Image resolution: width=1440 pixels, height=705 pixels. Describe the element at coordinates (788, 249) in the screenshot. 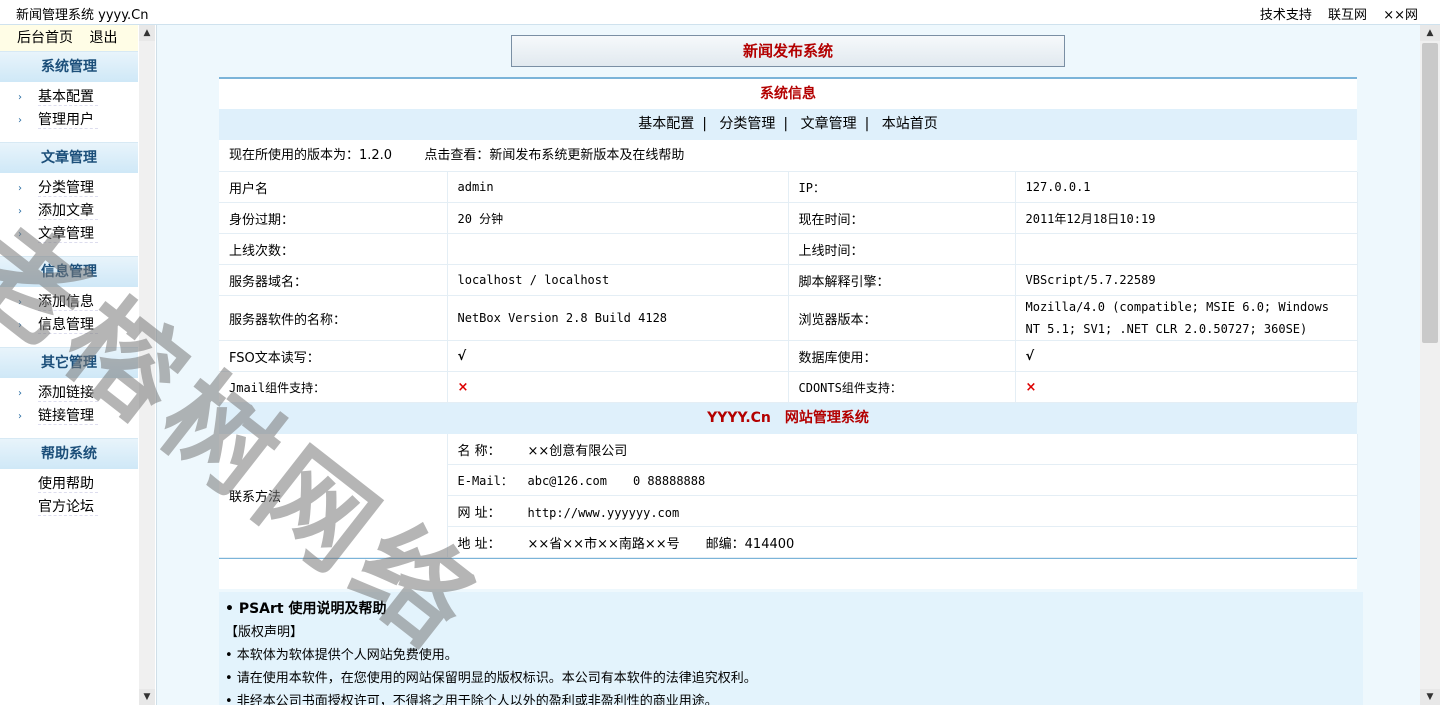

I see `table-row: 上线次数： 上线时间：` at that location.